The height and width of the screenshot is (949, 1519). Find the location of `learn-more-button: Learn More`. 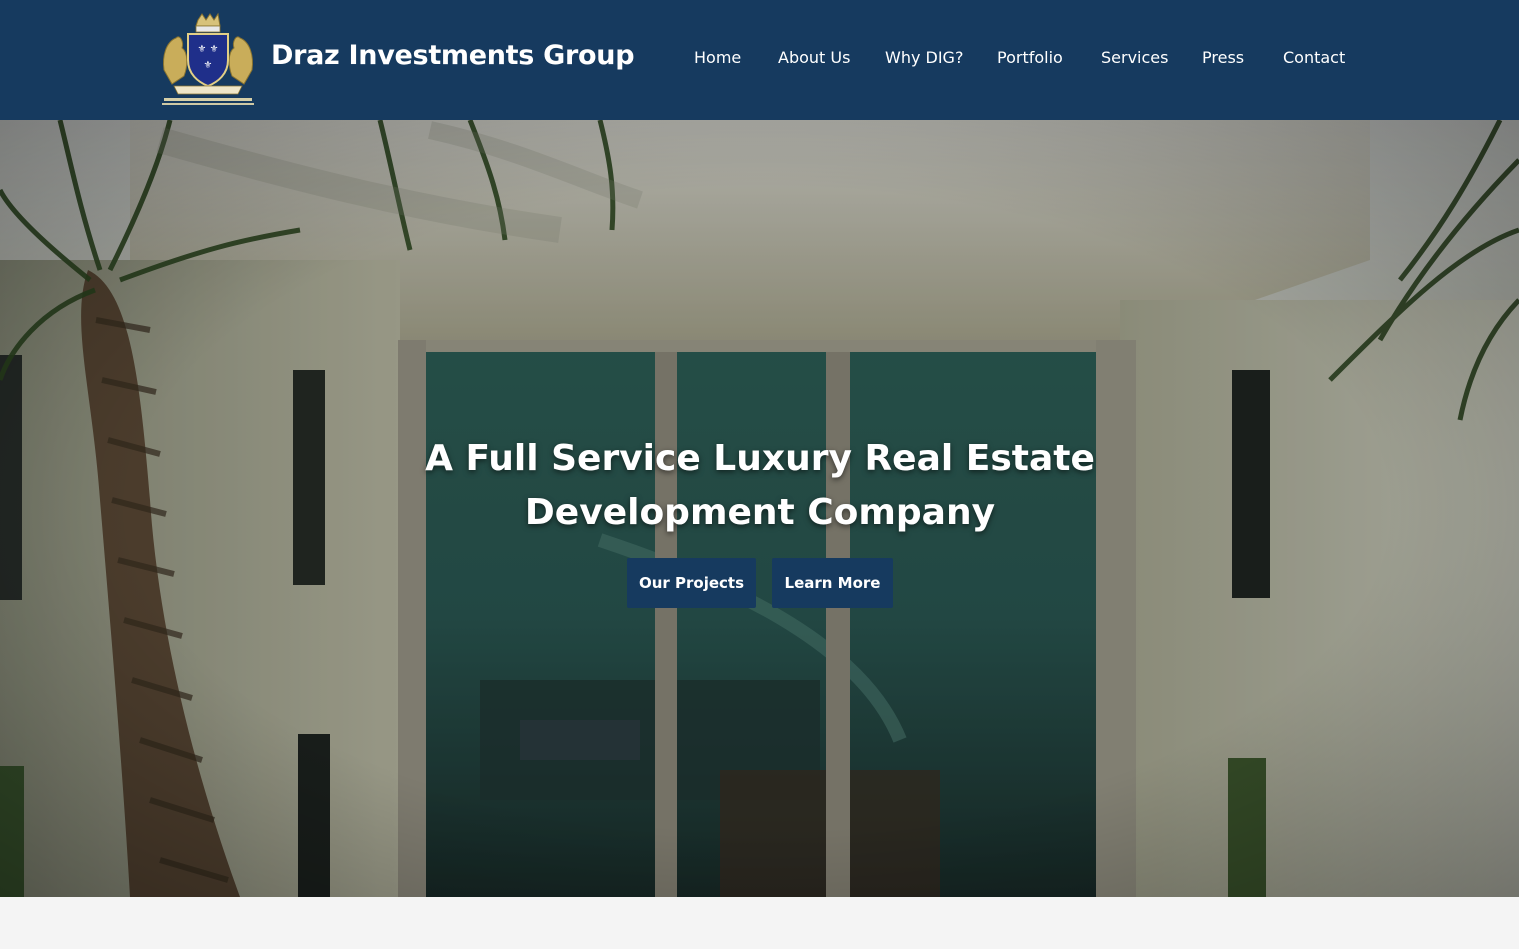

learn-more-button: Learn More is located at coordinates (832, 583).